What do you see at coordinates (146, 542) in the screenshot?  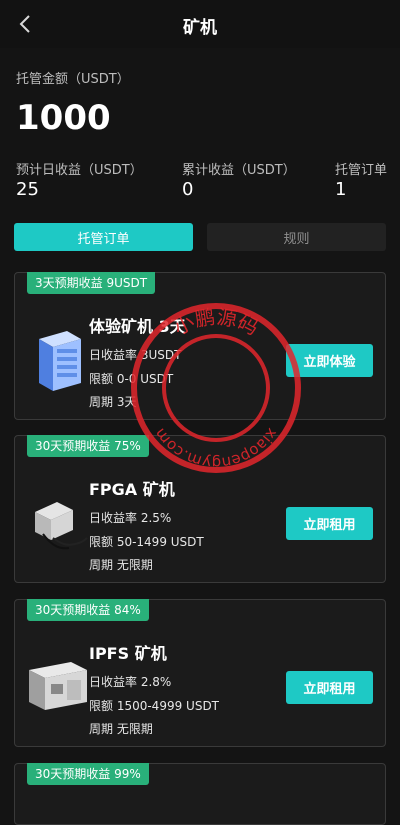 I see `limit: 限额 50-1499 USDT` at bounding box center [146, 542].